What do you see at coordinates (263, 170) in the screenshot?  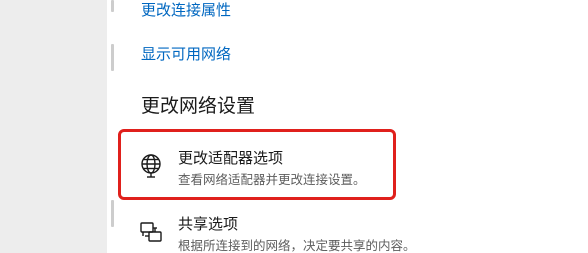 I see `change-adapter-options-button: 更改适配器选项 查看网络适配器并更改连接设置。` at bounding box center [263, 170].